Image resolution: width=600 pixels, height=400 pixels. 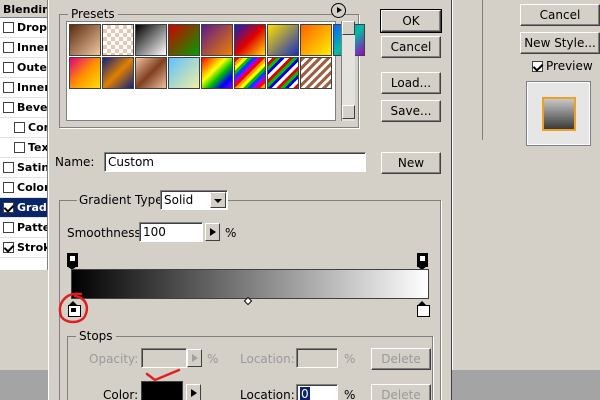 What do you see at coordinates (231, 233) in the screenshot?
I see `smoothness-unit: %` at bounding box center [231, 233].